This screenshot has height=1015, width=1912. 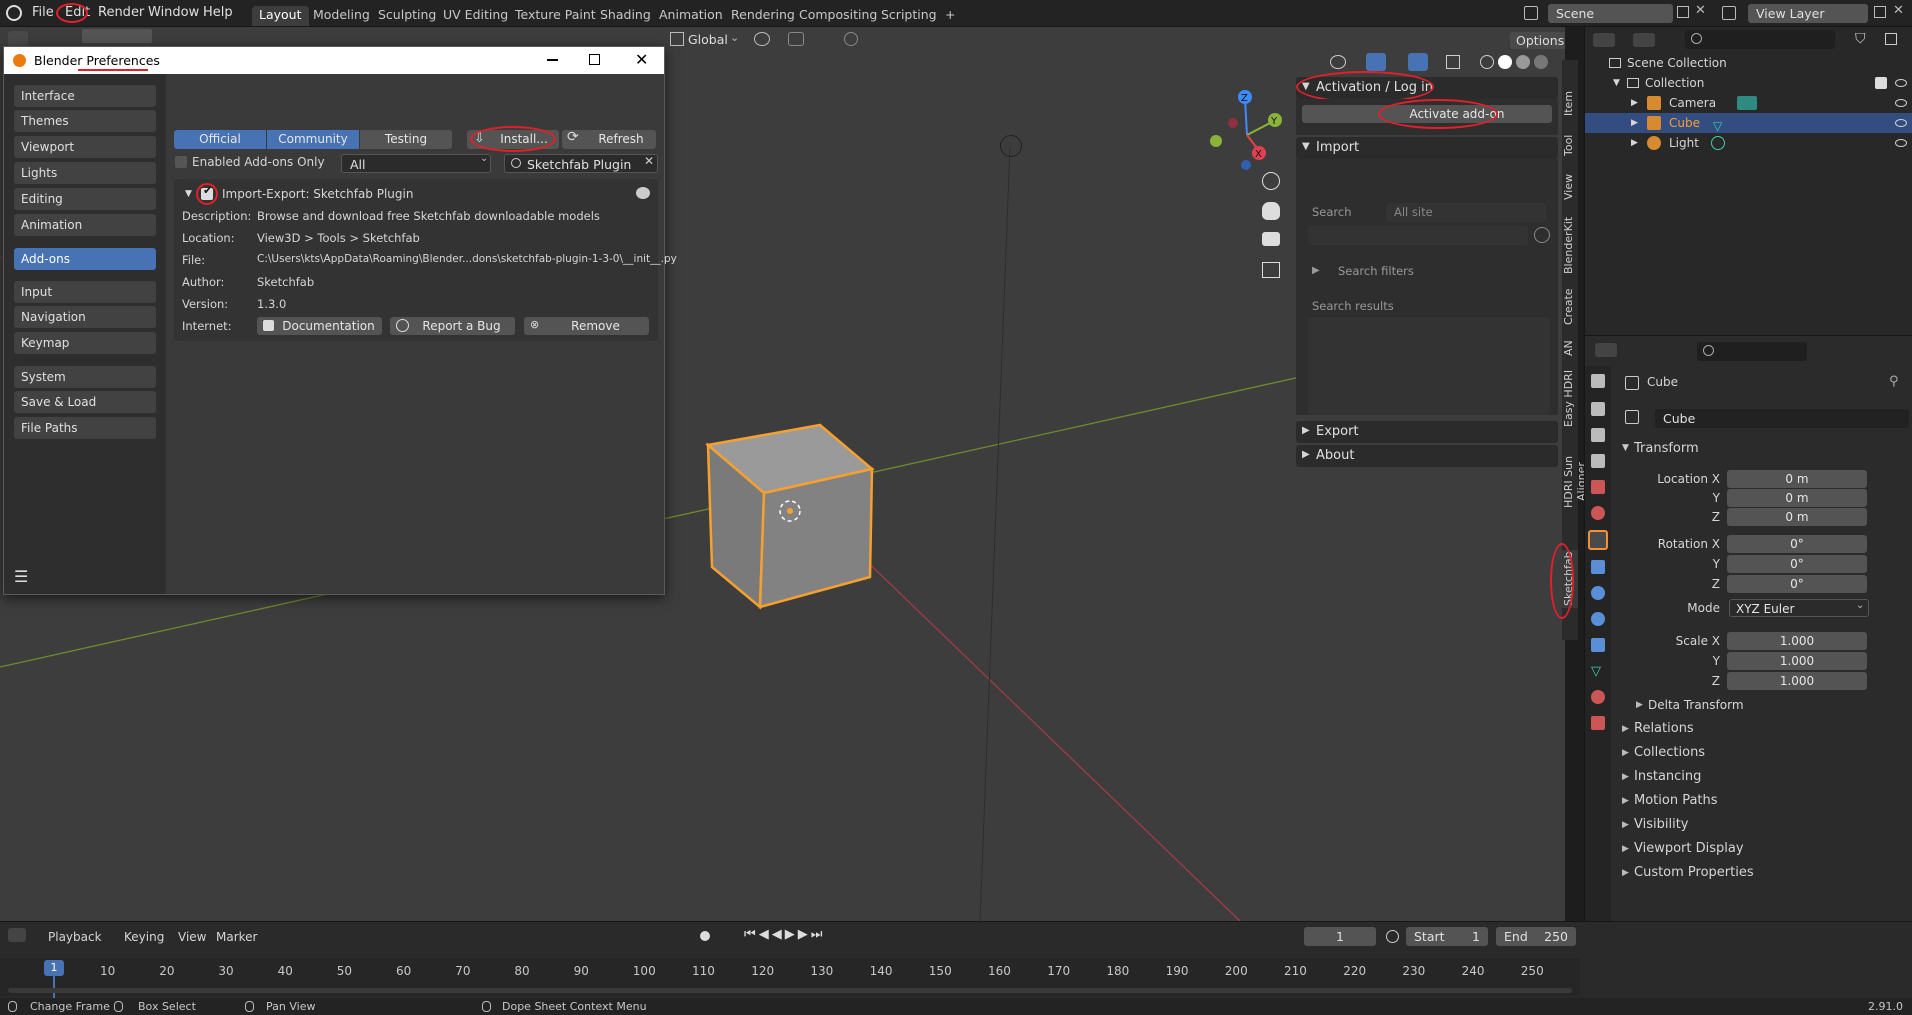 I want to click on filter-icon: ⛉, so click(x=1860, y=39).